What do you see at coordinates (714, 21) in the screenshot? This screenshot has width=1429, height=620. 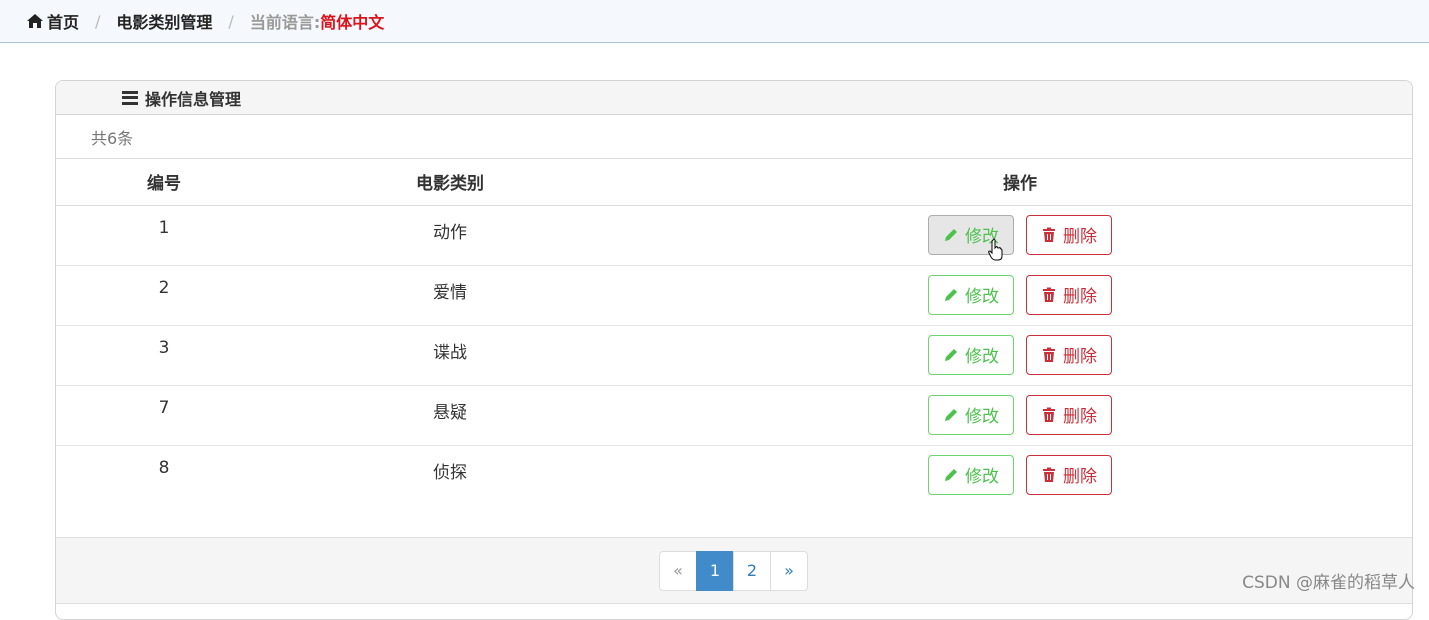 I see `breadcrumb: 首页 / 电影类别管理 / 当前语言: 简体中文` at bounding box center [714, 21].